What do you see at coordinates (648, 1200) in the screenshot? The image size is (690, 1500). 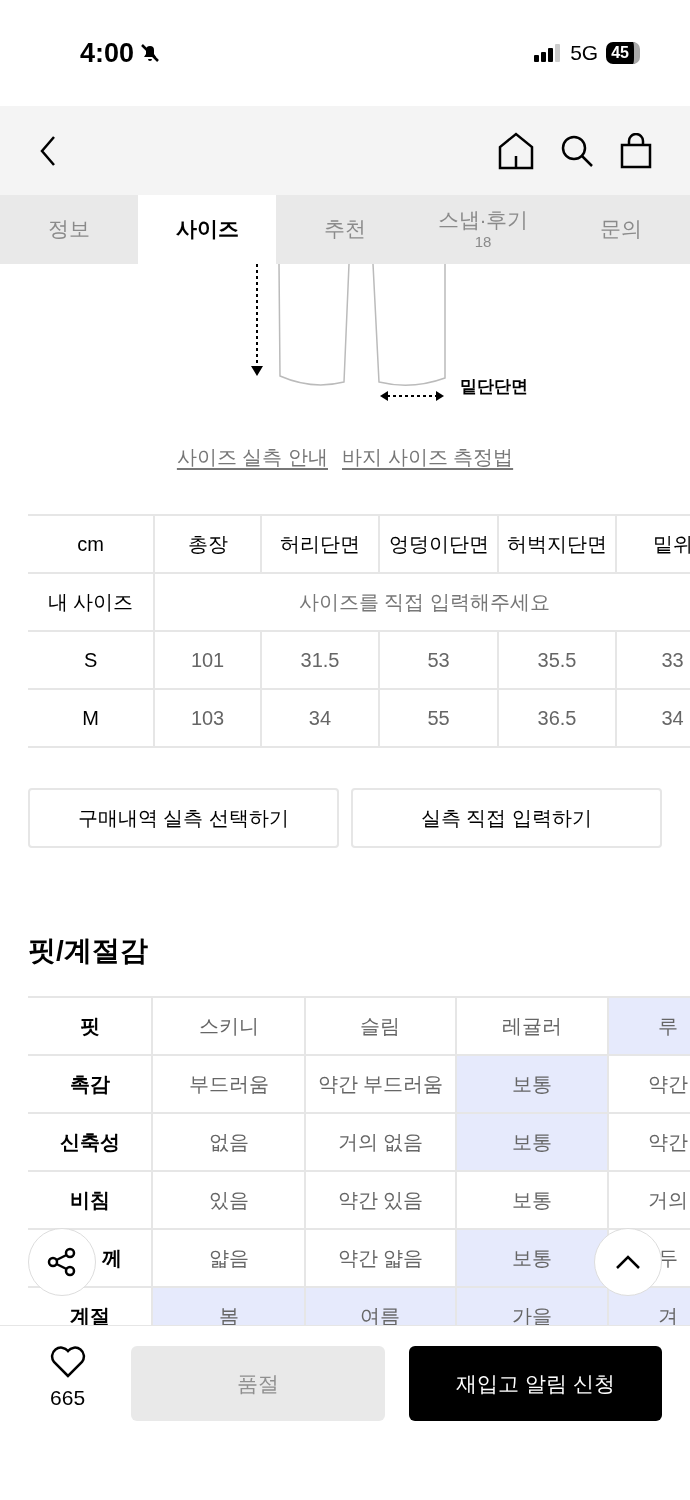 I see `option-cell: 거의` at bounding box center [648, 1200].